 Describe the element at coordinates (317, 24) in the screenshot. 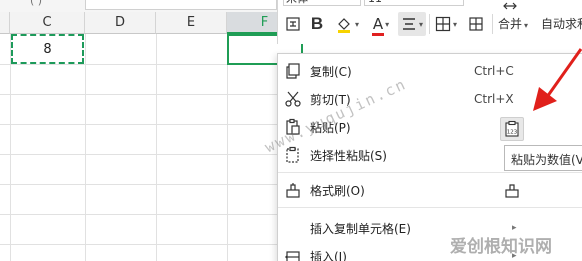

I see `bold-button: B` at that location.